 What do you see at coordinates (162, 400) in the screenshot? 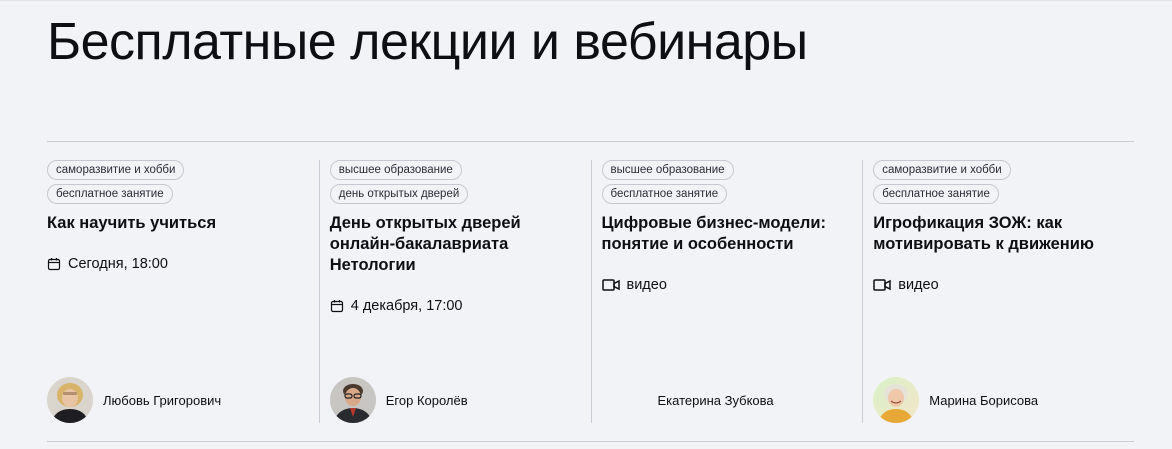
I see `author-name: Любовь Григорович` at bounding box center [162, 400].